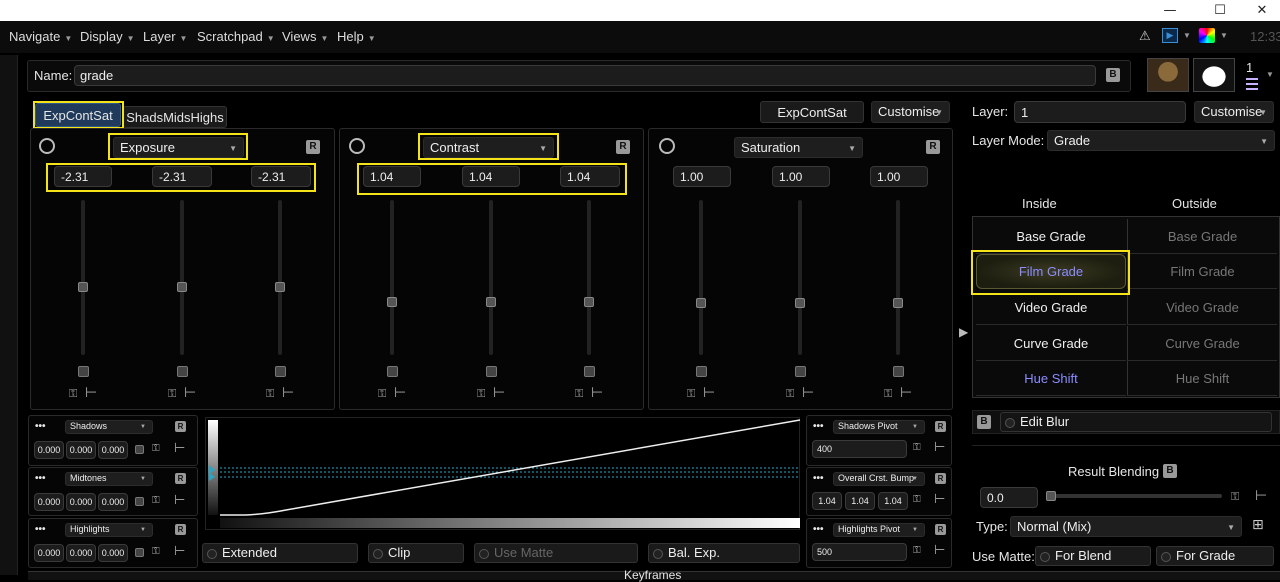 The height and width of the screenshot is (582, 1280). Describe the element at coordinates (1009, 497) in the screenshot. I see `blend-value-input: 0.0` at that location.